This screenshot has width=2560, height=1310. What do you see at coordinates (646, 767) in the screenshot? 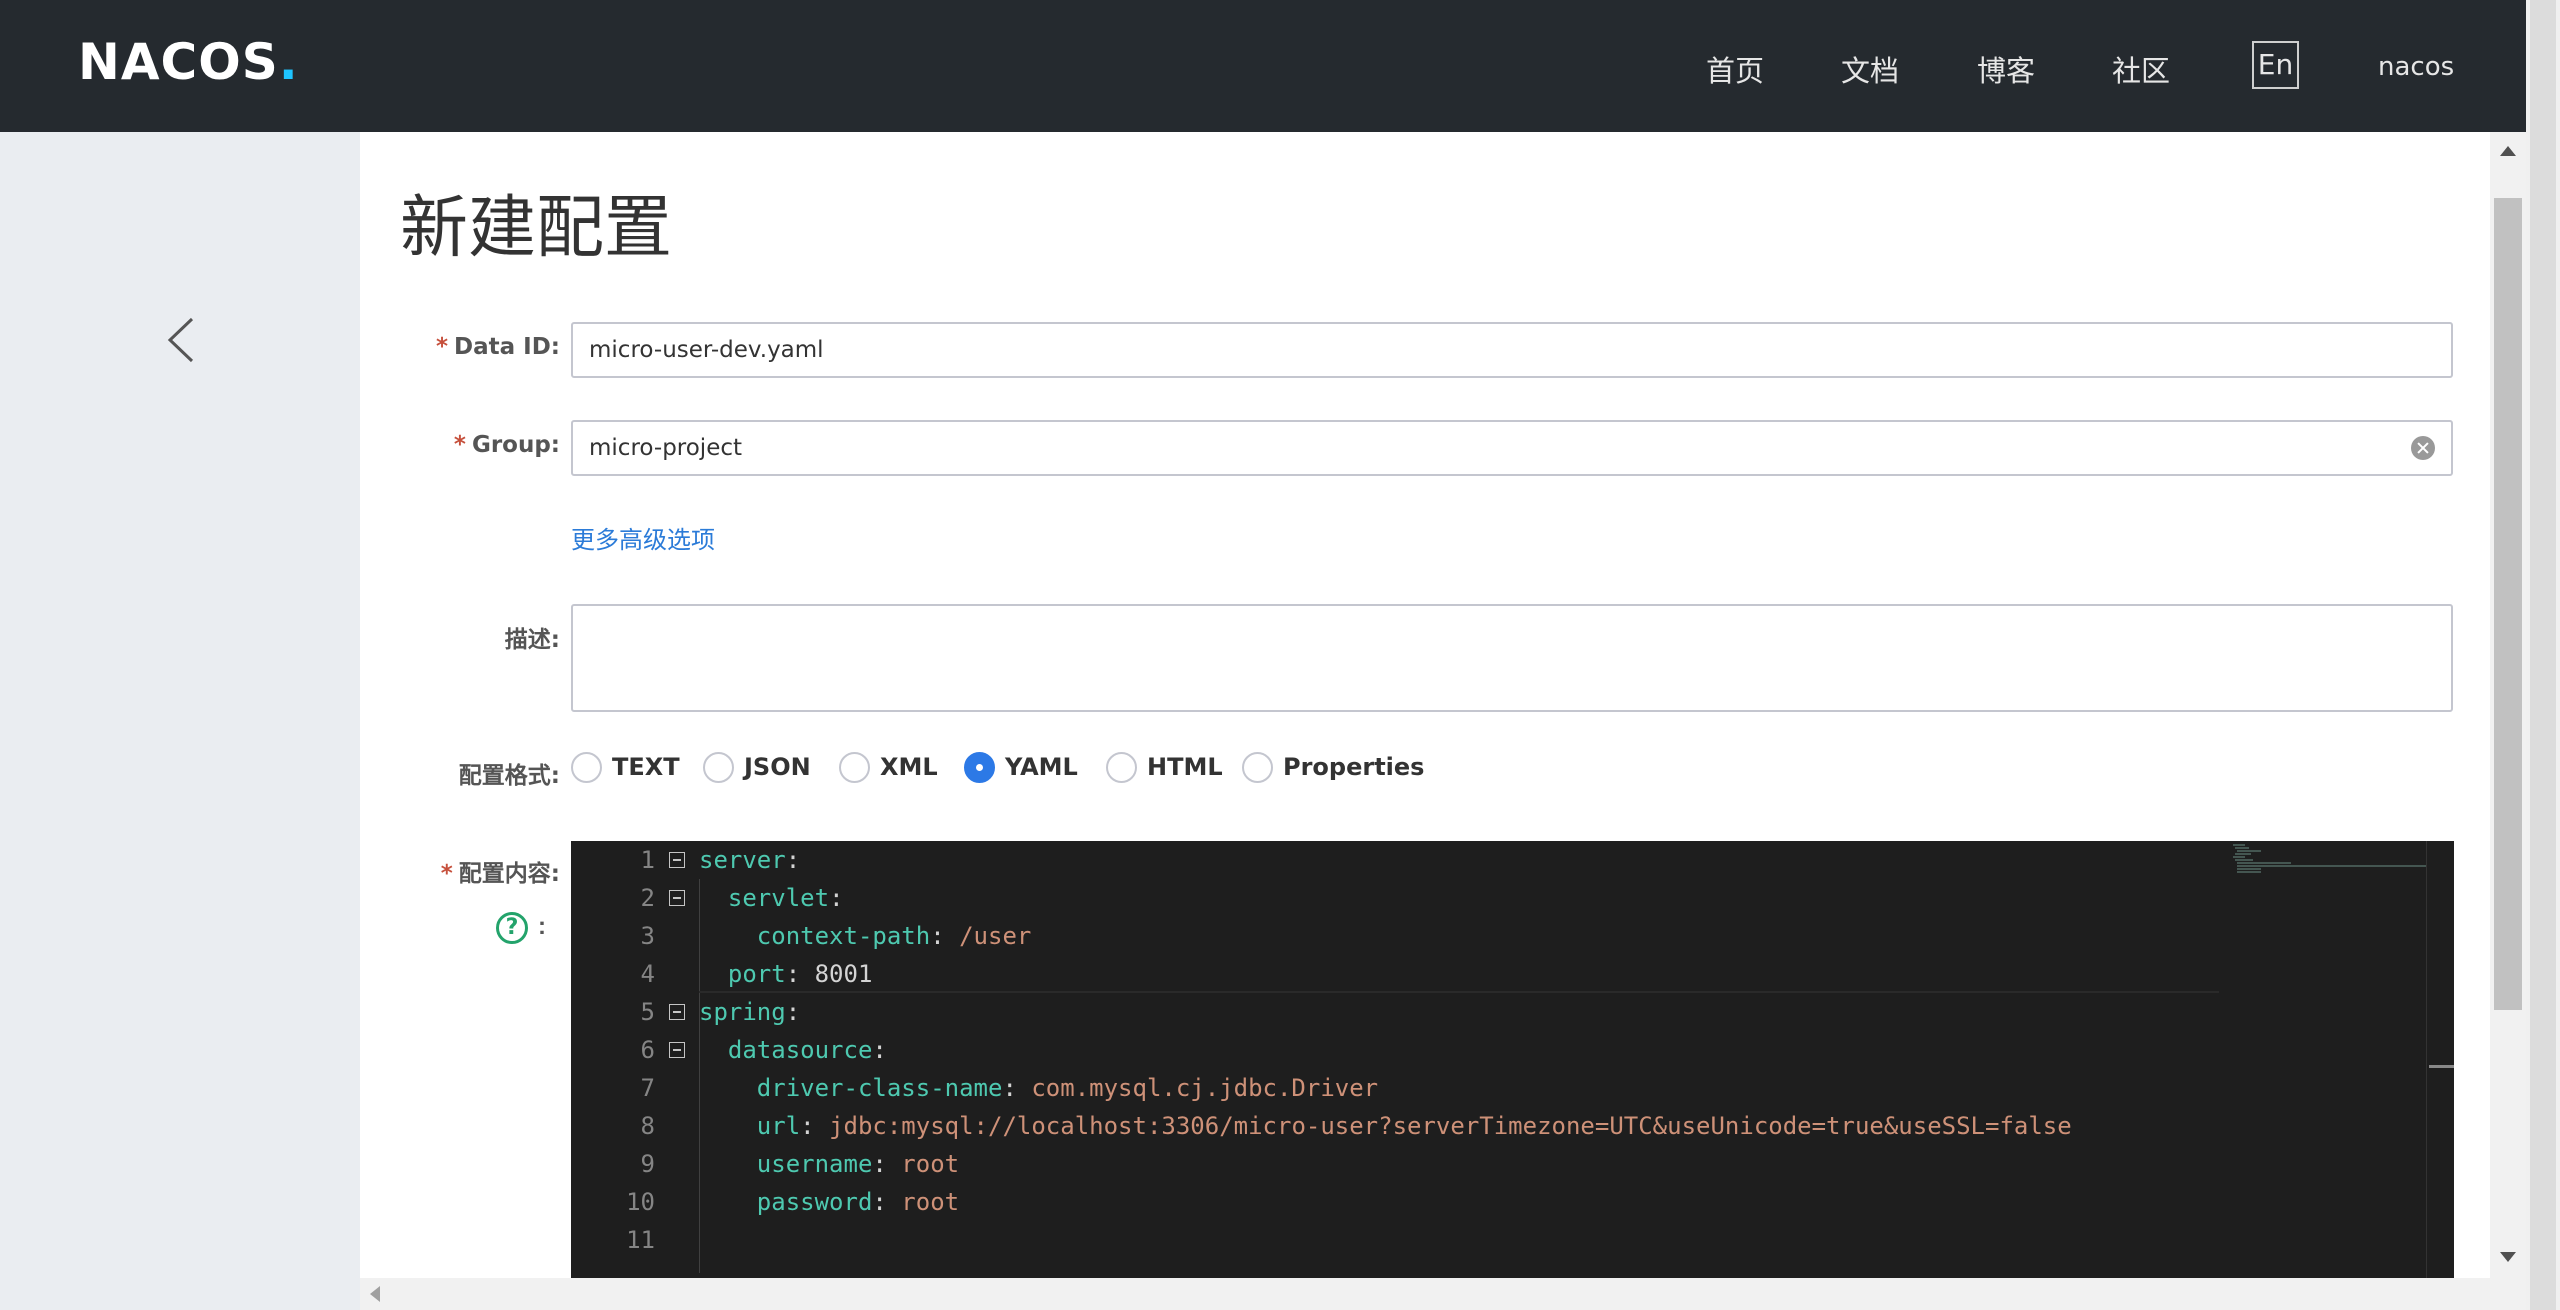
I see `radio-label: TEXT` at bounding box center [646, 767].